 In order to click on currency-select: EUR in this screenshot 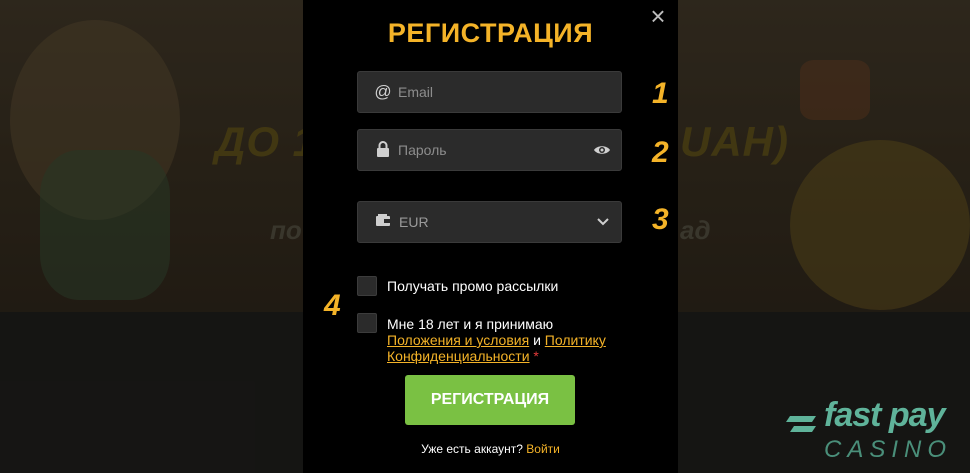, I will do `click(489, 222)`.